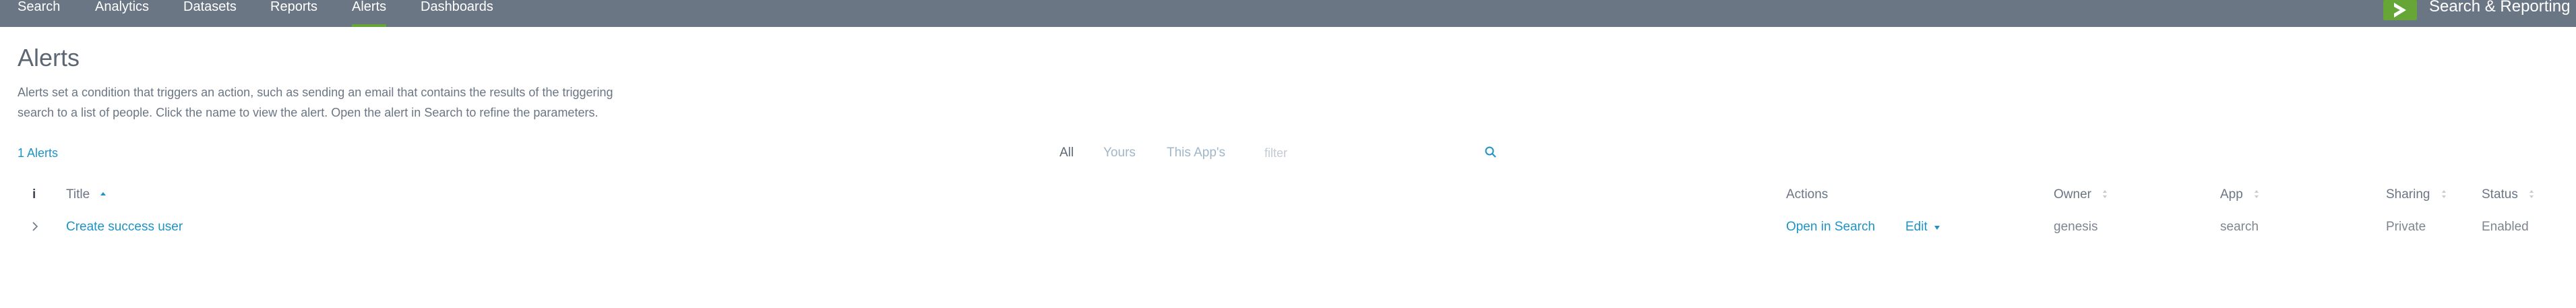 This screenshot has height=308, width=2576. I want to click on column-status-label: Status, so click(2500, 194).